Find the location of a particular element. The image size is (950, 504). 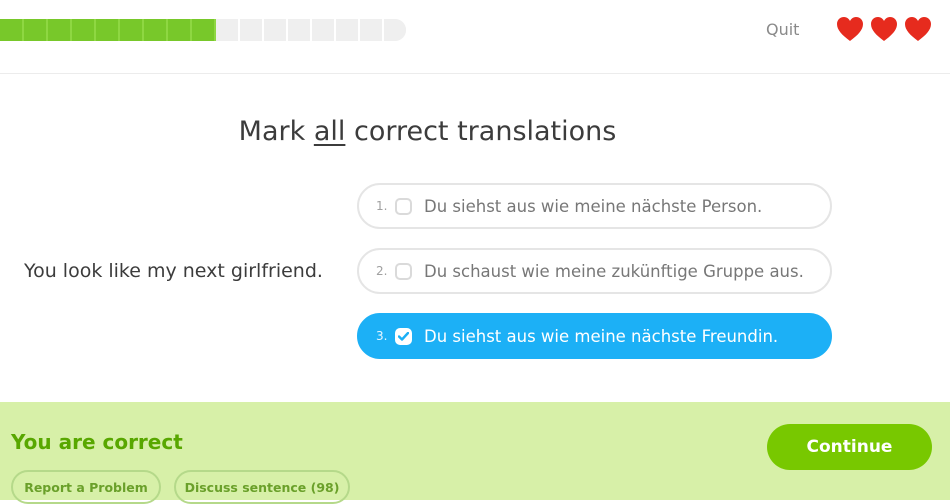

result-message: You are correct is located at coordinates (97, 442).